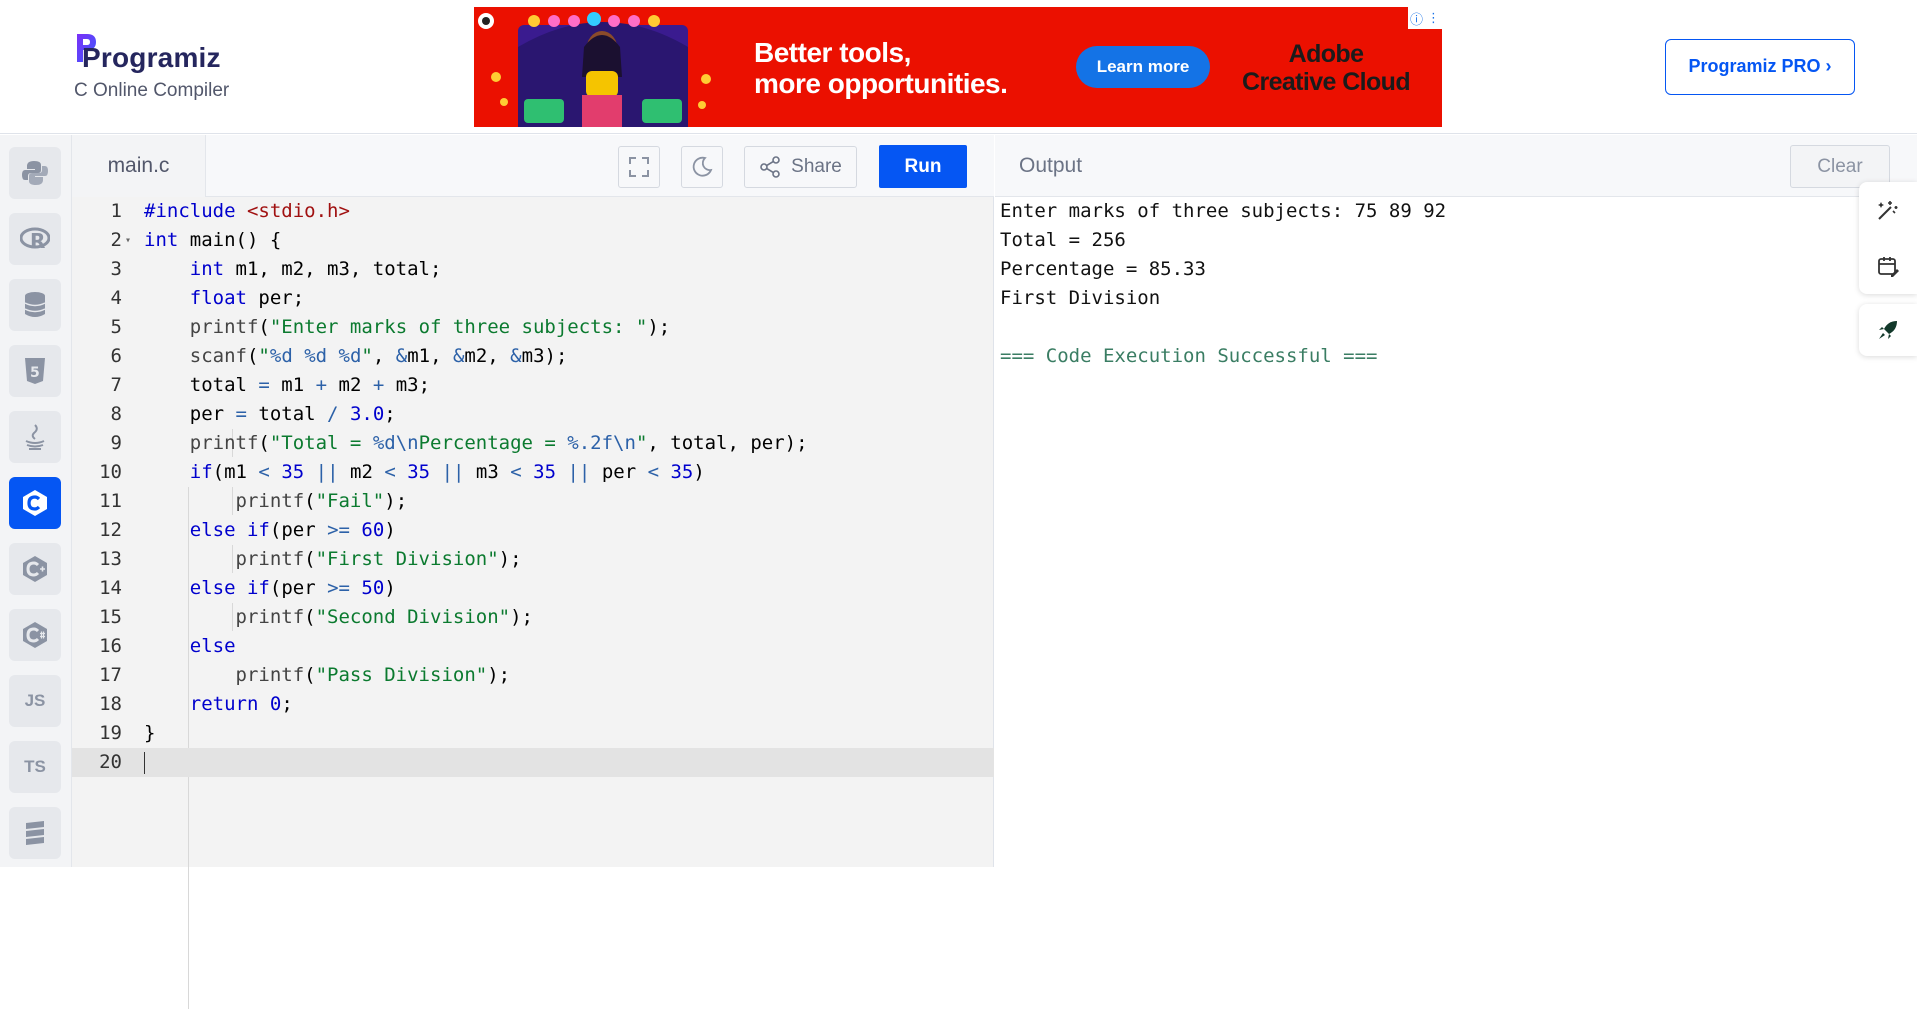 The width and height of the screenshot is (1917, 1009). I want to click on programiz-logo: Programiz, so click(147, 51).